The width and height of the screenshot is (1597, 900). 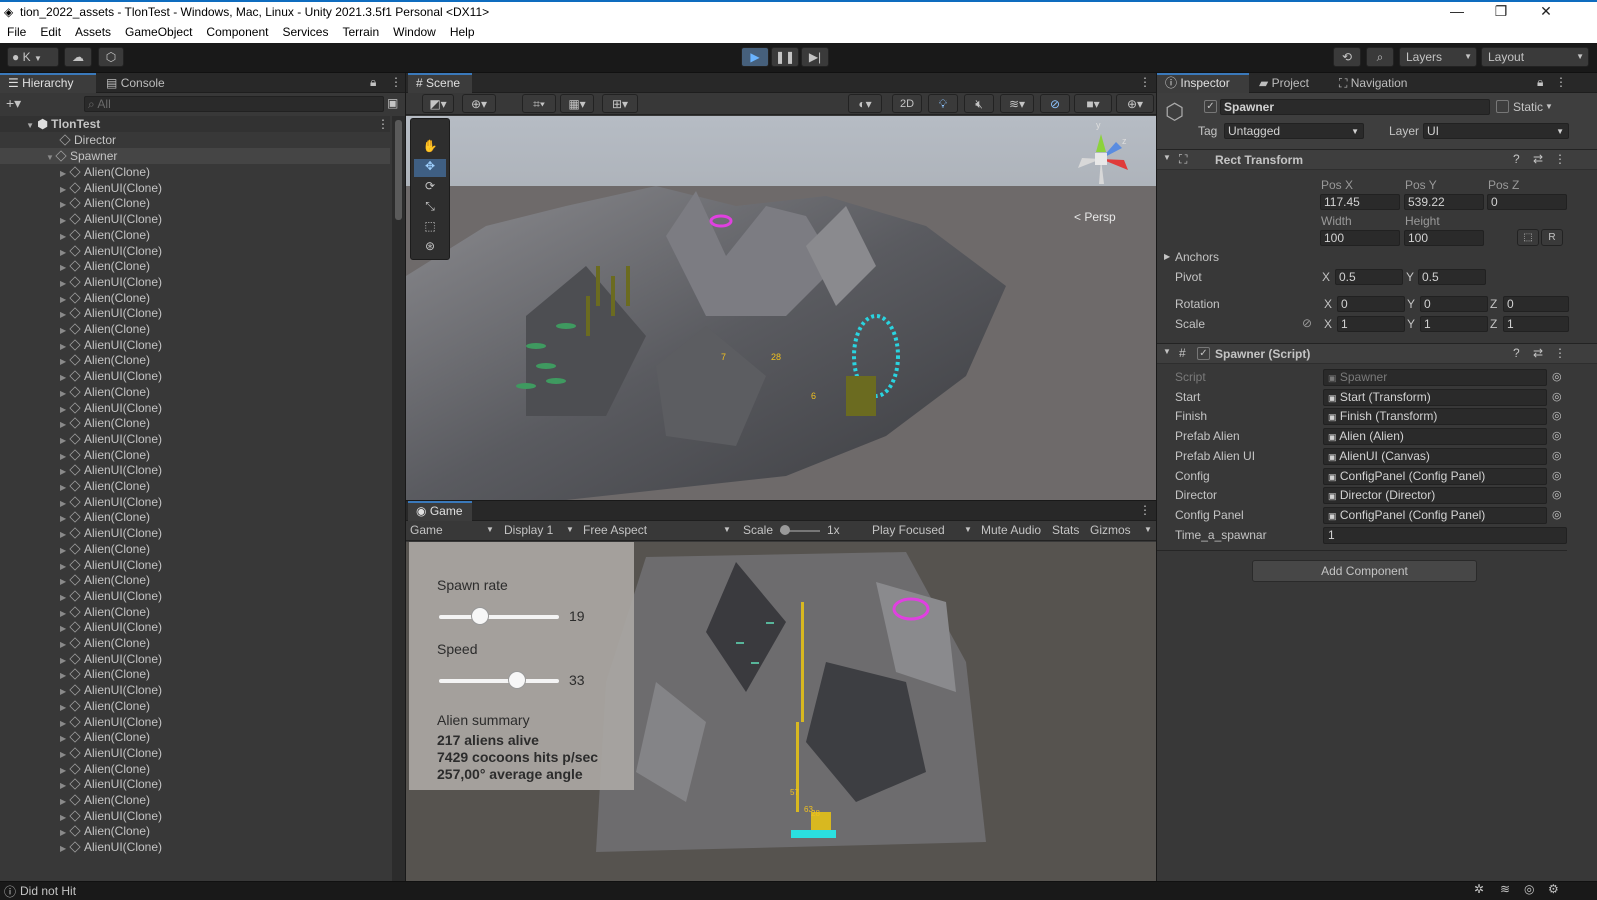 I want to click on layout-dropdown: Layout ▼, so click(x=1535, y=57).